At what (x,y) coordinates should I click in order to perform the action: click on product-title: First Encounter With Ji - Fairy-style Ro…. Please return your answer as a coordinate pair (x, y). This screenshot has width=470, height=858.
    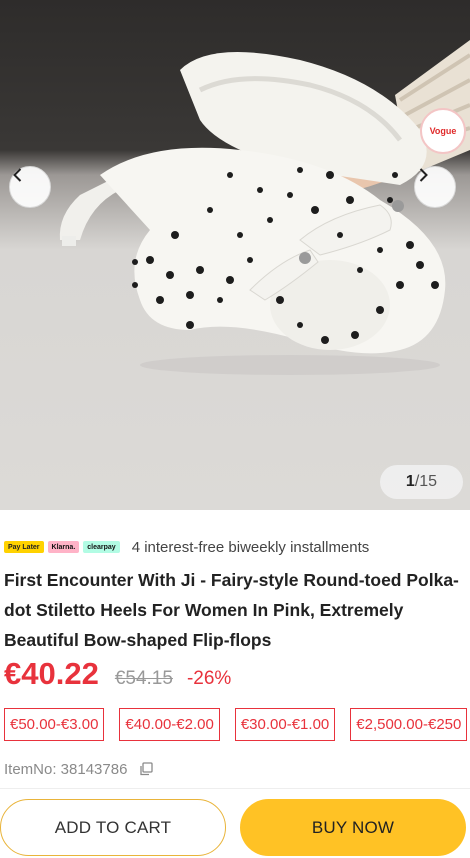
    Looking at the image, I should click on (231, 610).